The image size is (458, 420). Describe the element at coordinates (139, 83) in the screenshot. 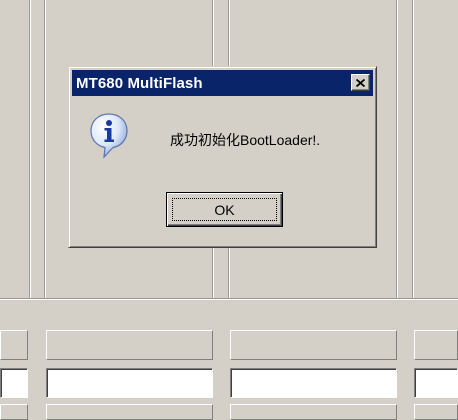

I see `dialog-title: MT680 MultiFlash` at that location.